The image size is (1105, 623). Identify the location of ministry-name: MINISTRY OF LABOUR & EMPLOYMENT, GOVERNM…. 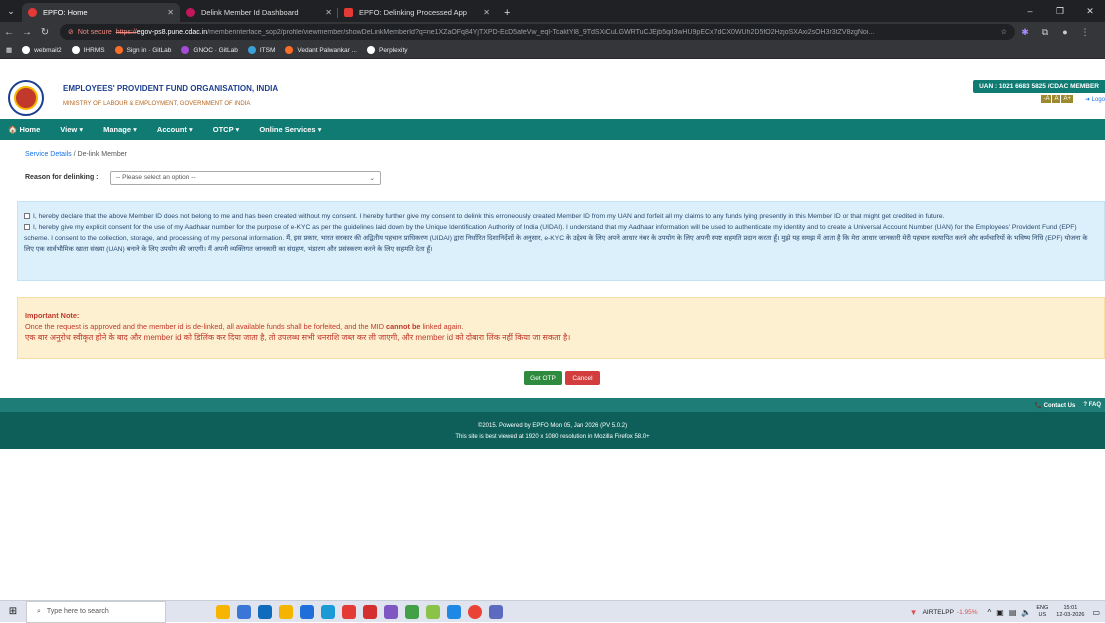
(157, 104).